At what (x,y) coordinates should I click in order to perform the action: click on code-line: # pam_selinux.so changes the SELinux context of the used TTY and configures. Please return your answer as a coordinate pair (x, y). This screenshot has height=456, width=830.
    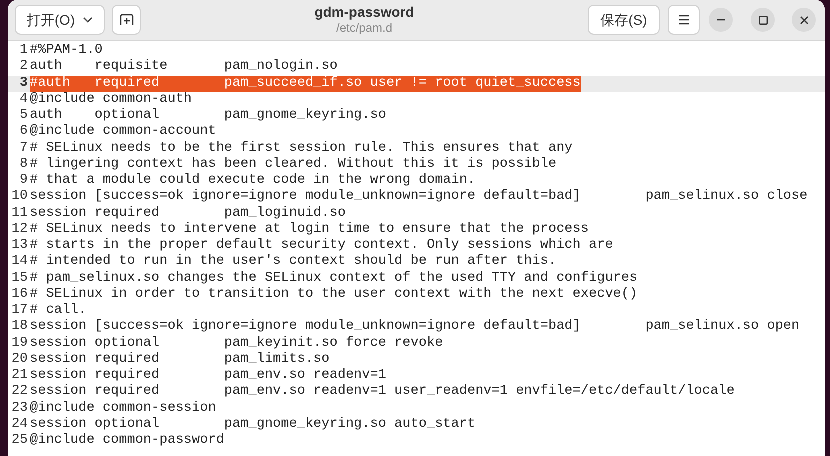
    Looking at the image, I should click on (334, 278).